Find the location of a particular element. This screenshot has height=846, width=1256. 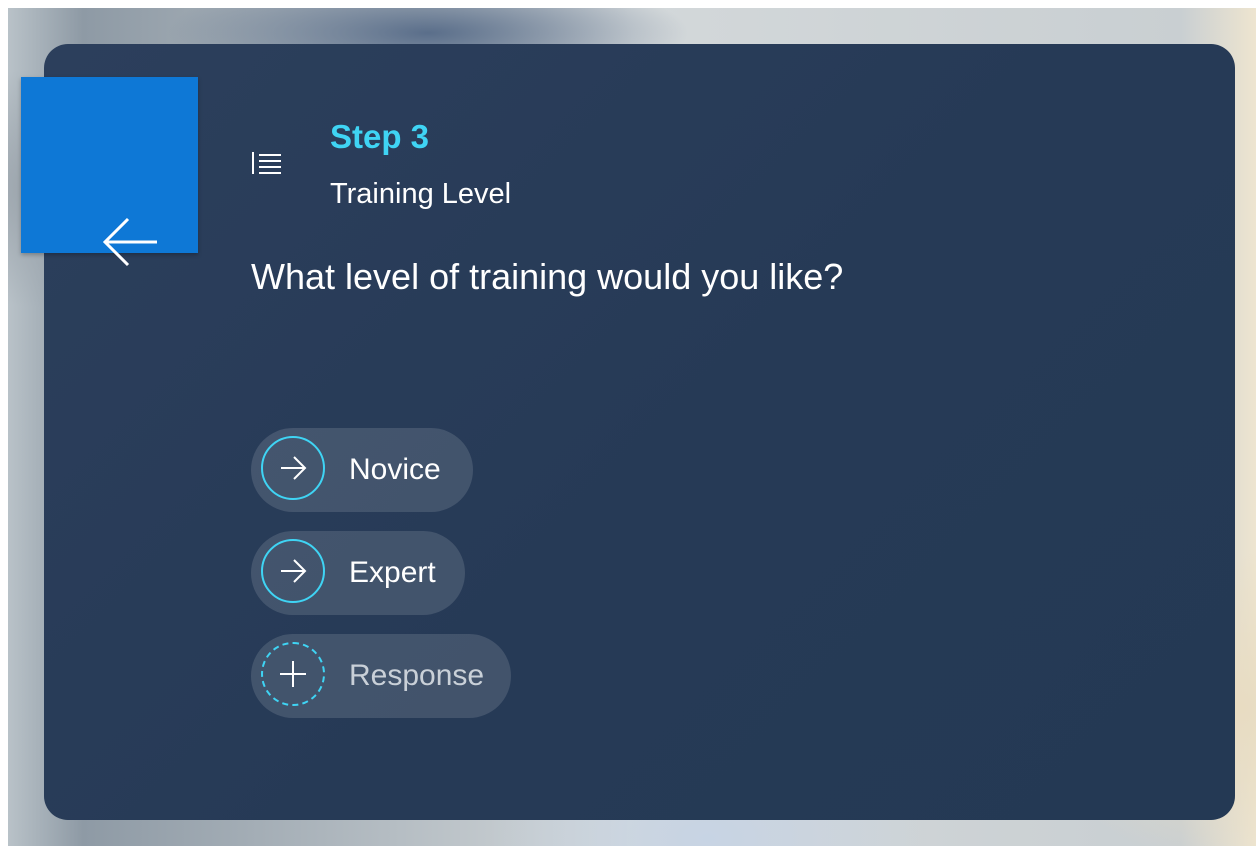

add-icon-circle is located at coordinates (293, 674).